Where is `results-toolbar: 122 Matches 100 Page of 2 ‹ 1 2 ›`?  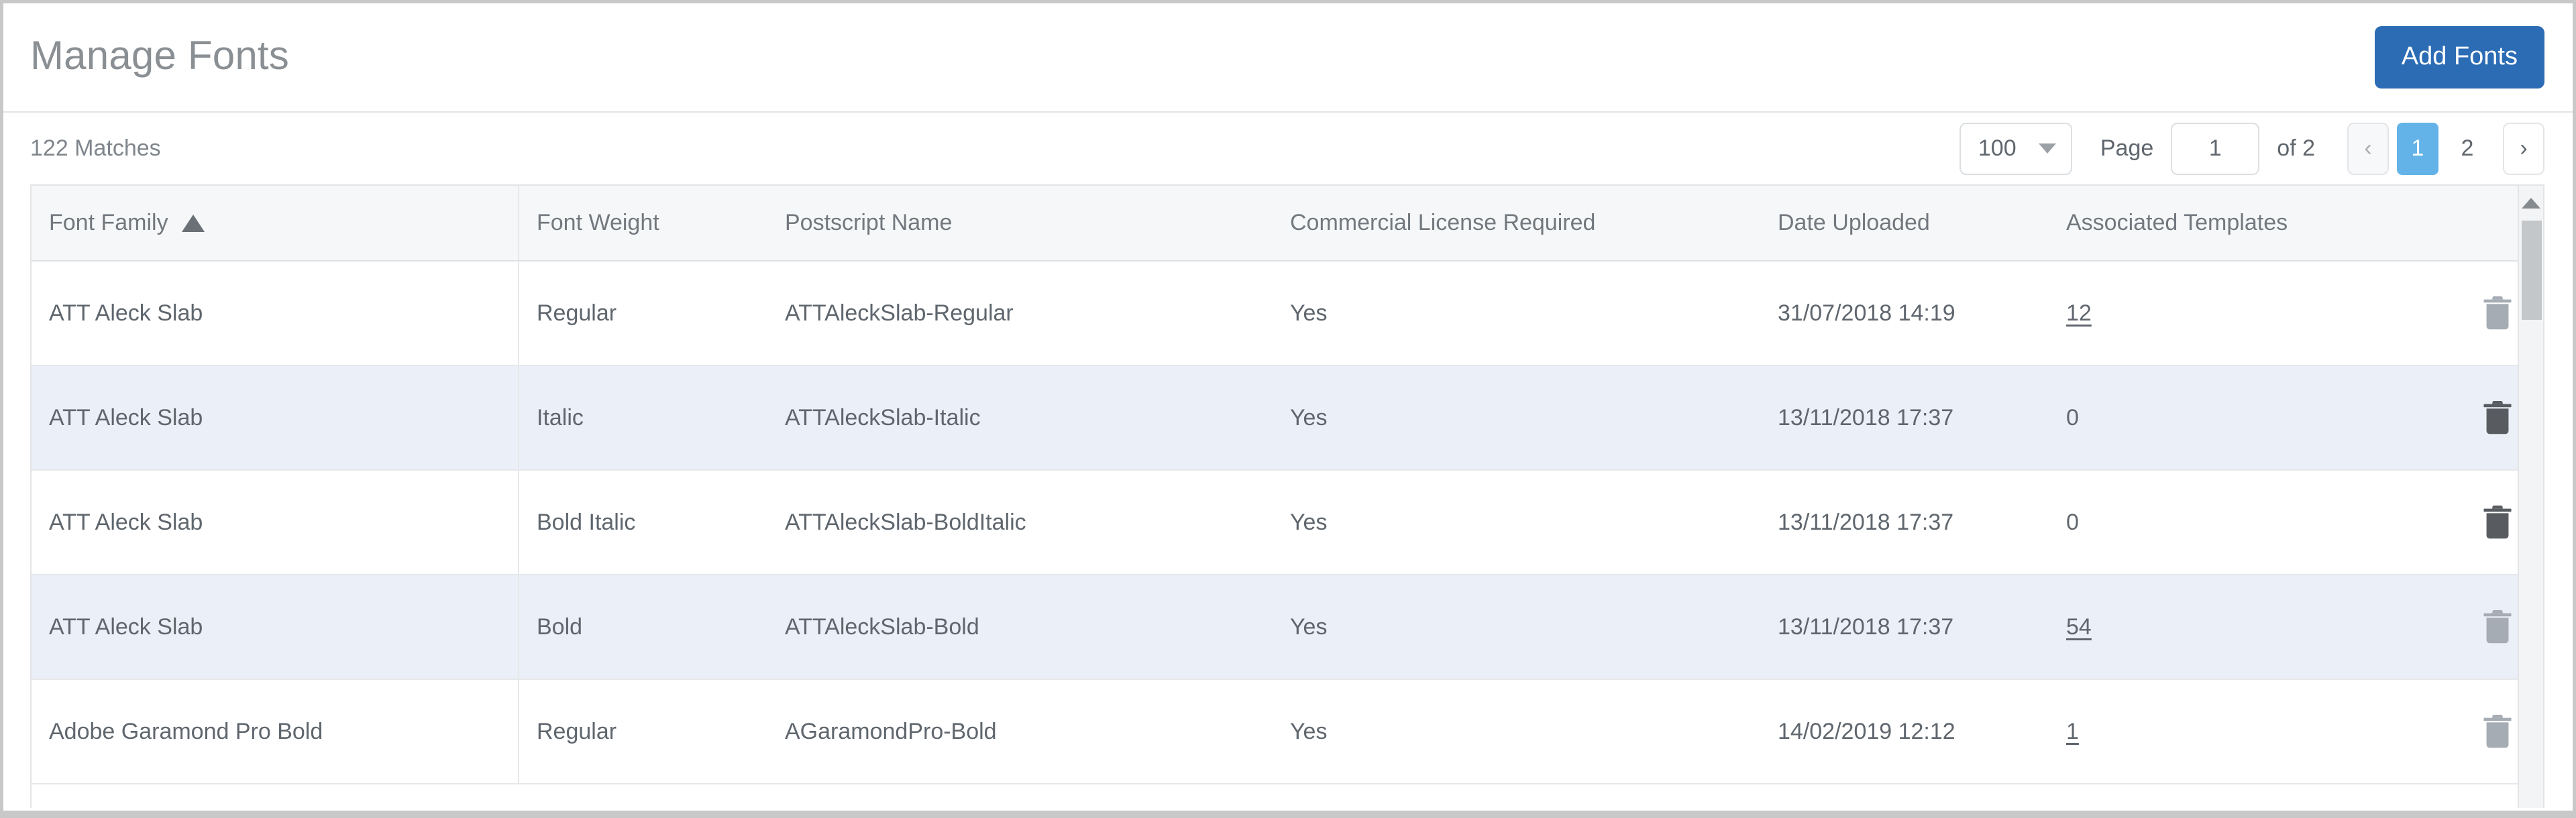
results-toolbar: 122 Matches 100 Page of 2 ‹ 1 2 › is located at coordinates (1288, 148).